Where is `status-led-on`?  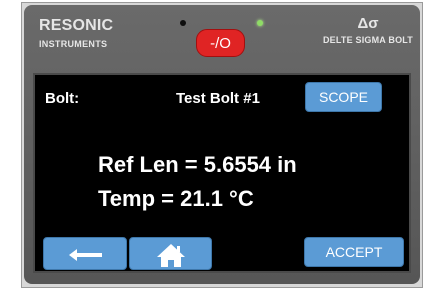 status-led-on is located at coordinates (260, 23).